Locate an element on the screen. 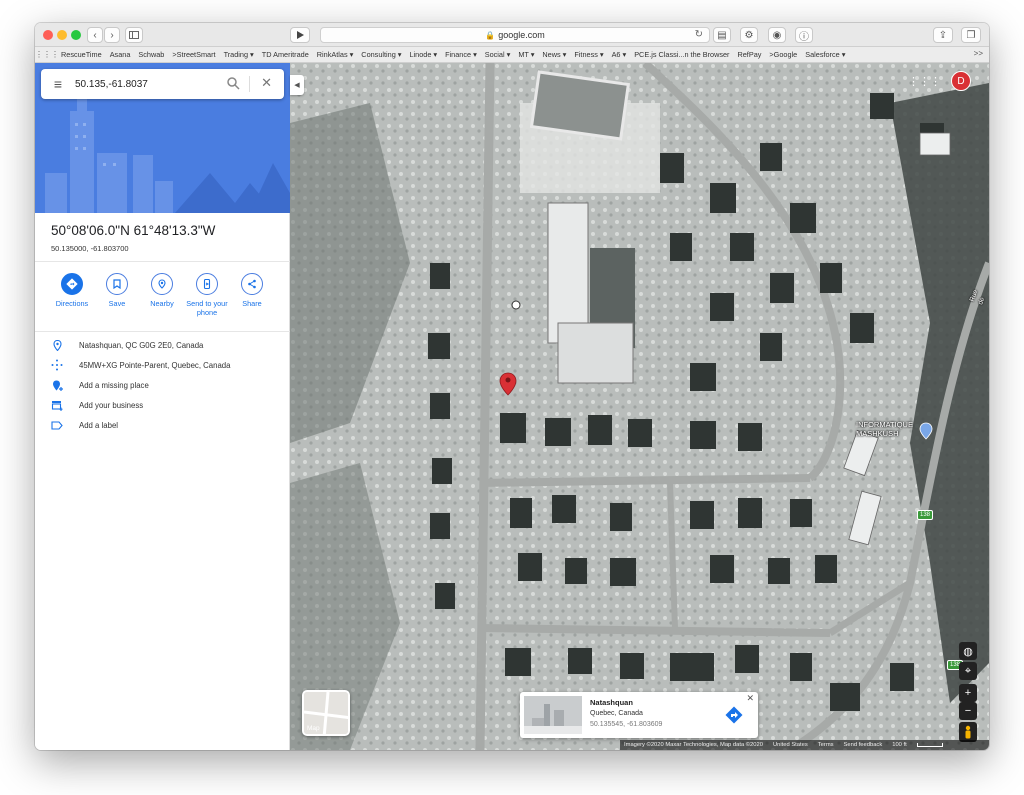 Image resolution: width=1024 pixels, height=795 pixels. zoom-out-button: − is located at coordinates (968, 711).